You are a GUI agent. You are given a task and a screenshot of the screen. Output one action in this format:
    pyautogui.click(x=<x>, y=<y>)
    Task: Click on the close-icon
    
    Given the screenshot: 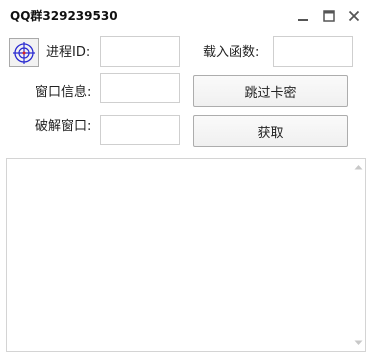 What is the action you would take?
    pyautogui.click(x=354, y=16)
    